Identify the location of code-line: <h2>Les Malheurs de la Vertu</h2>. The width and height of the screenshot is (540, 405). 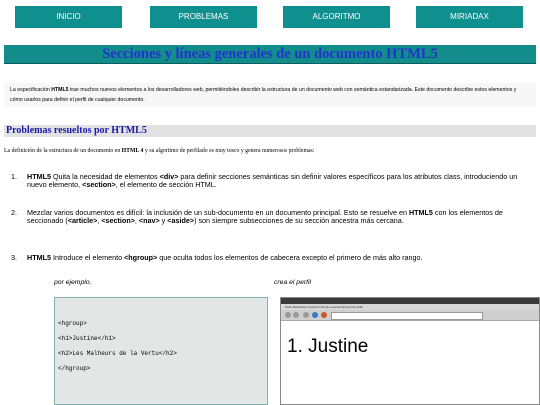
(117, 353).